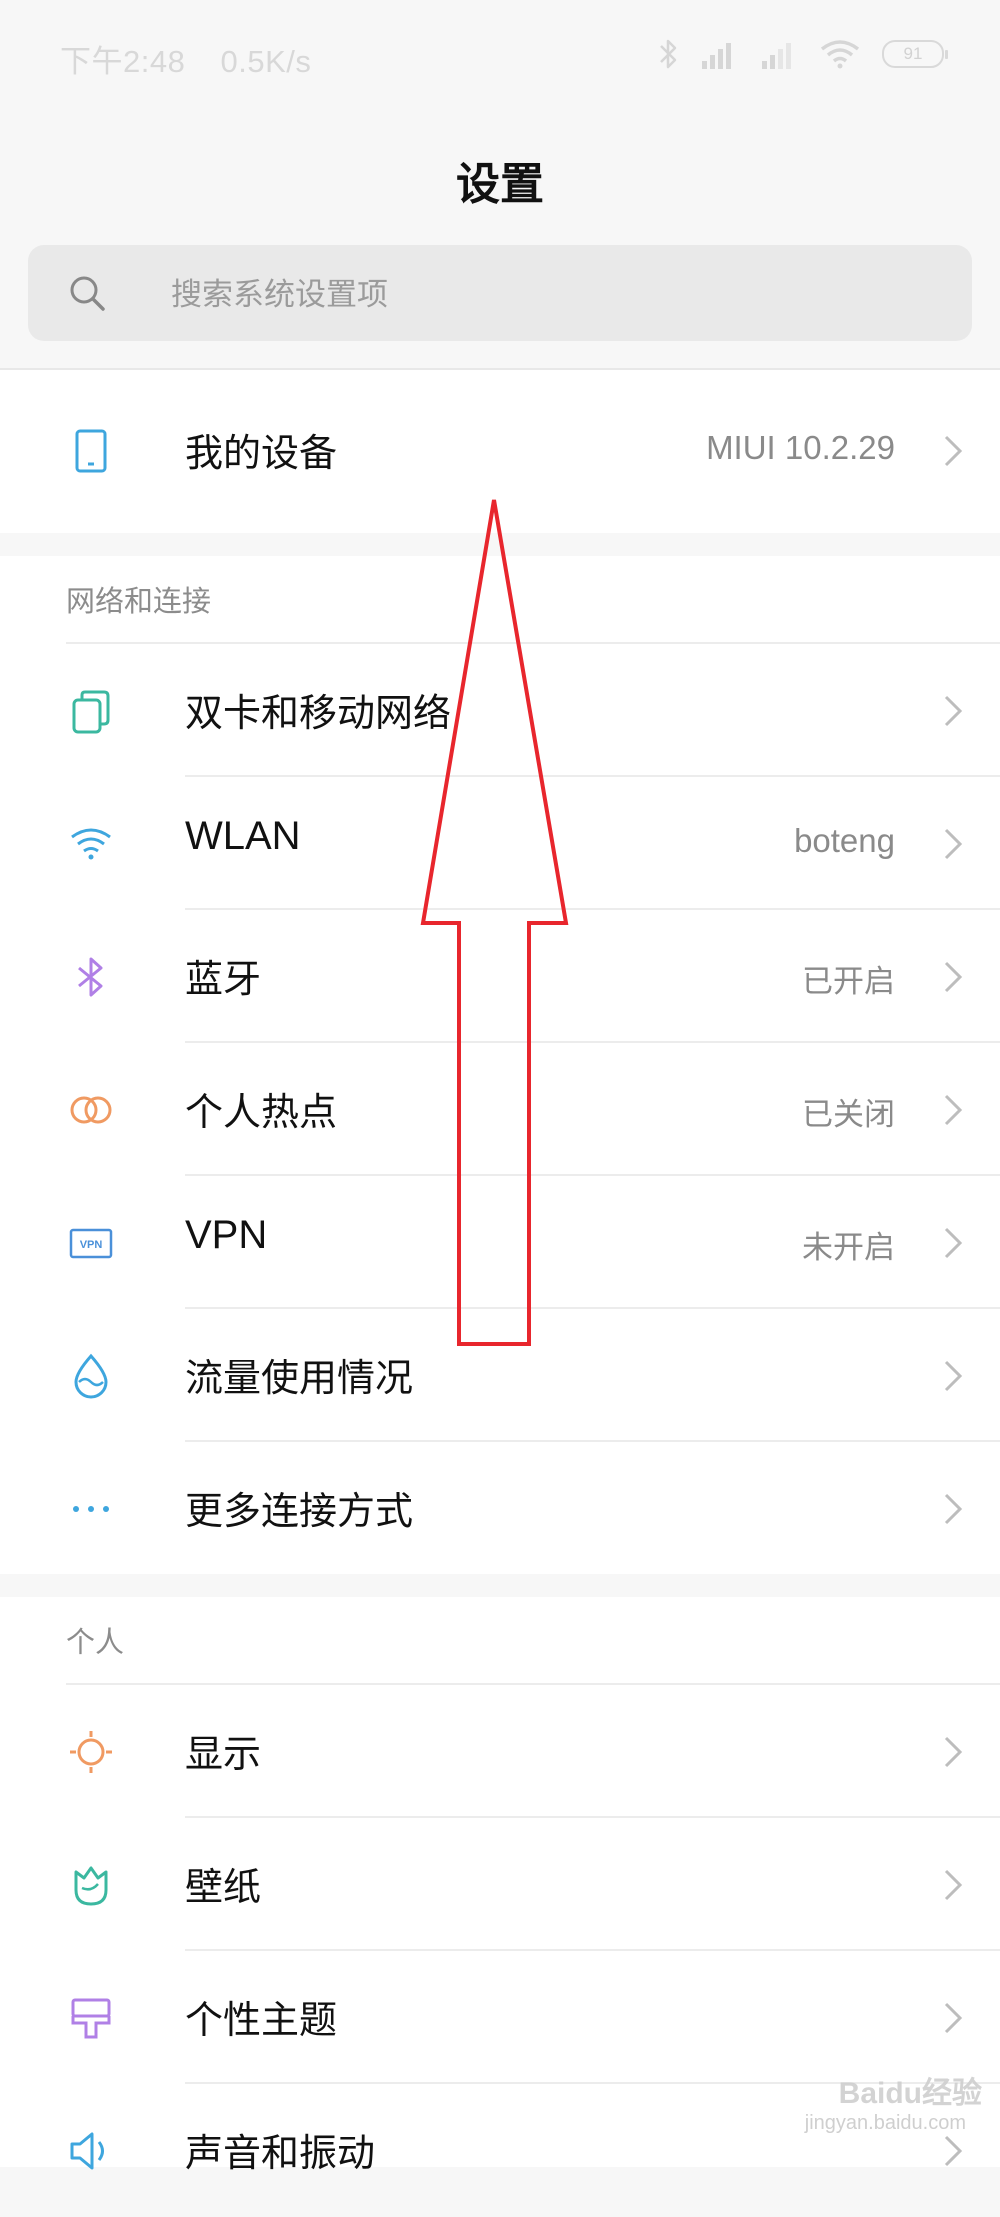 The width and height of the screenshot is (1000, 2217). I want to click on vpn-icon: VPN, so click(91, 1243).